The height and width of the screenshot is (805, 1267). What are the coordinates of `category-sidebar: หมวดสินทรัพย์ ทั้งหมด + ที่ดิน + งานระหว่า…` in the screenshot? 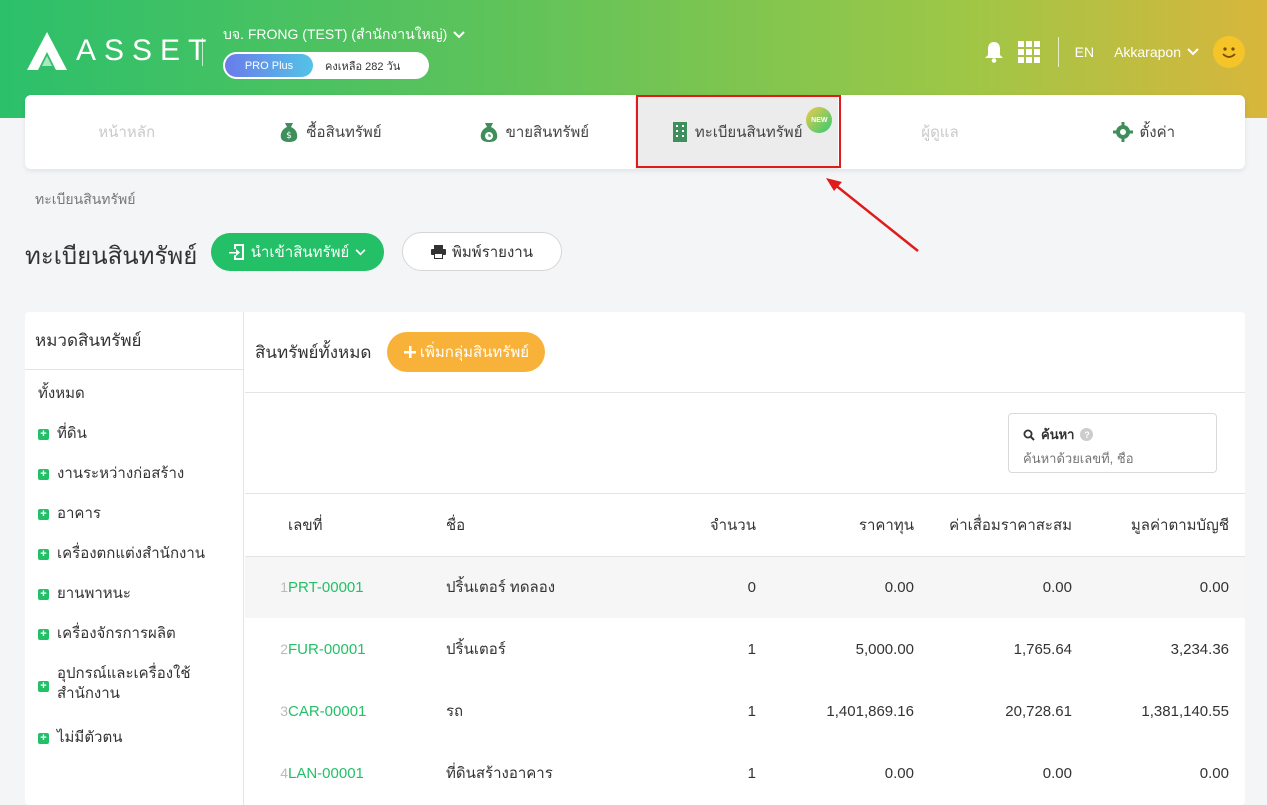 It's located at (134, 558).